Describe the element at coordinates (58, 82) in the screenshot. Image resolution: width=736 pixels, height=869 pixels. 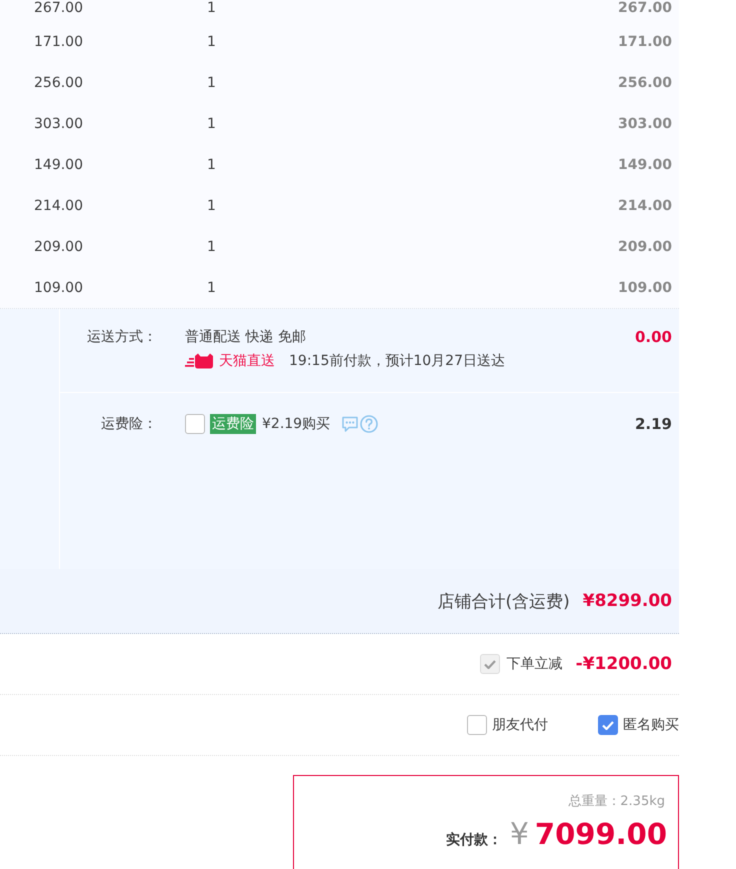
I see `unit-price: 256.00` at that location.